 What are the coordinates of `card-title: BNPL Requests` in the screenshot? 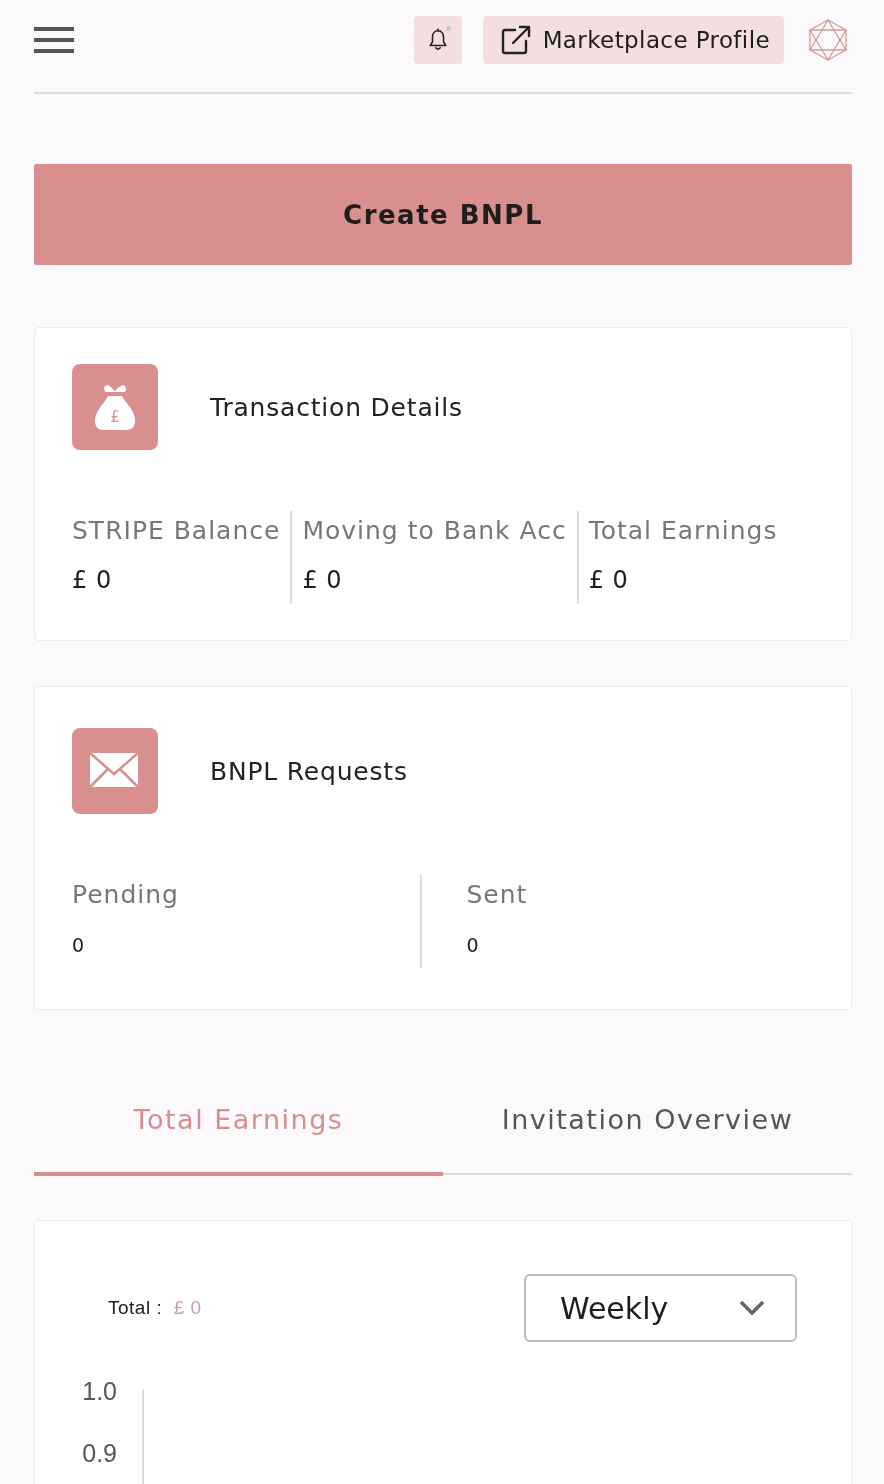 It's located at (309, 771).